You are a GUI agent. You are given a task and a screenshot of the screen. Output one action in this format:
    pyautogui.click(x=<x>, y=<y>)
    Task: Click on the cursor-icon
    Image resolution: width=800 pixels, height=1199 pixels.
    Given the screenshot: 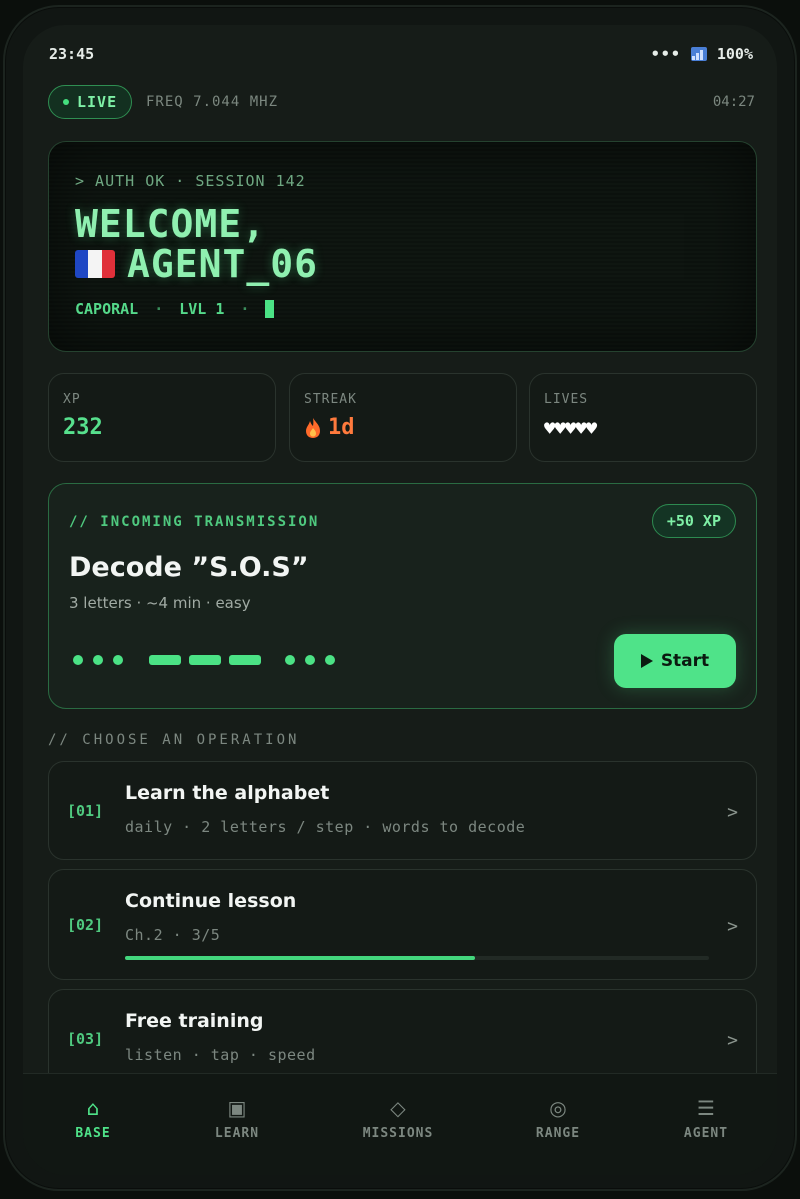 What is the action you would take?
    pyautogui.click(x=270, y=309)
    